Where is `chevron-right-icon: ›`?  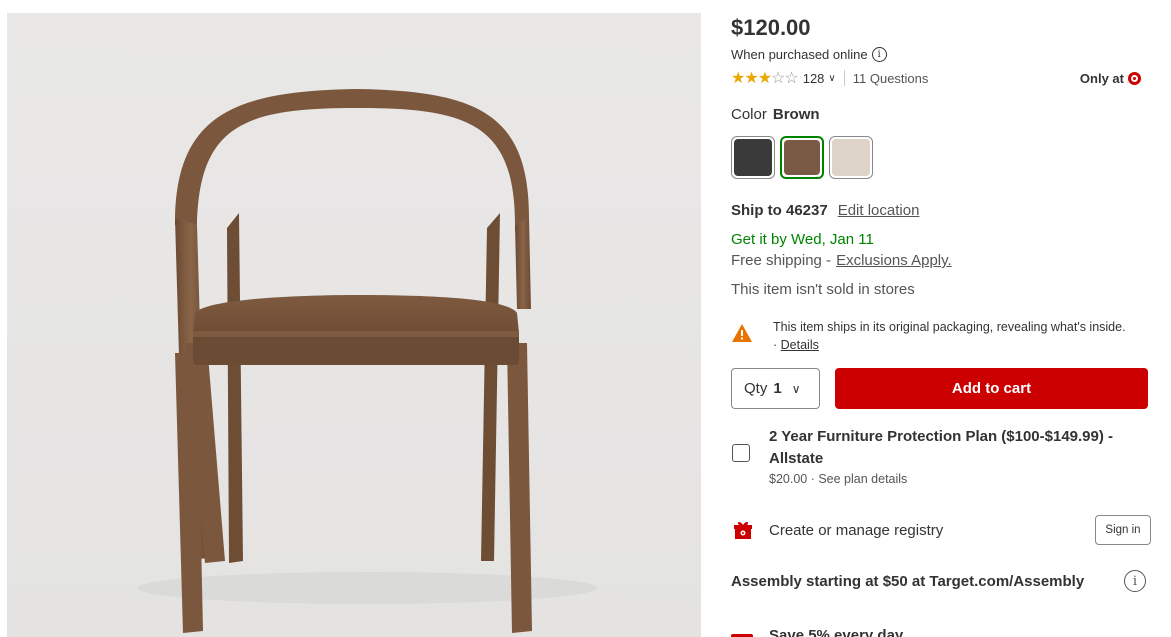
chevron-right-icon: › is located at coordinates (1136, 635).